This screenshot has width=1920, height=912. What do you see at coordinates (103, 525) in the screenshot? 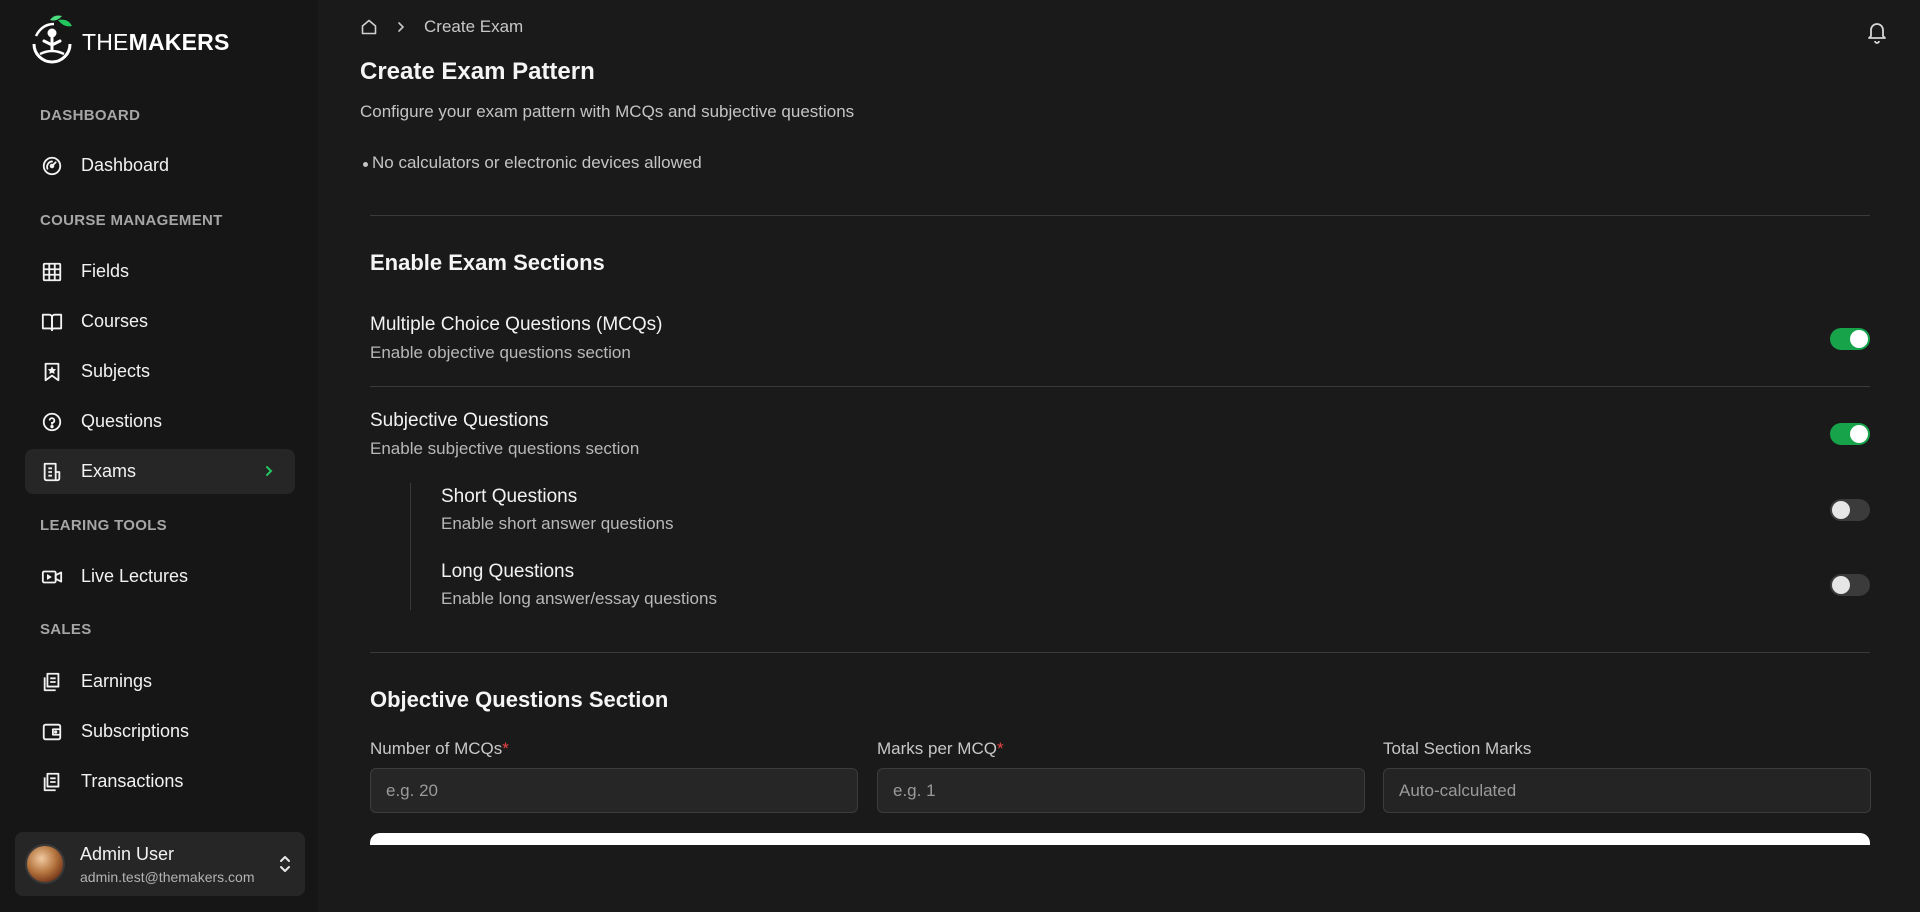
I see `section-learning-tools: LEARING TOOLS` at bounding box center [103, 525].